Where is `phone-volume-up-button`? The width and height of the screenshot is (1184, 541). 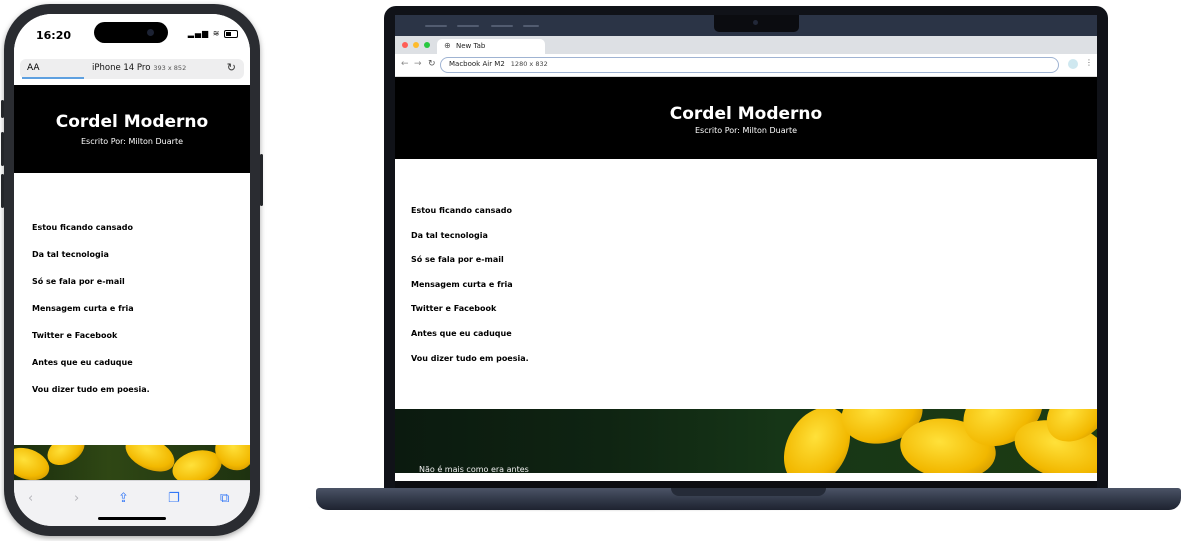 phone-volume-up-button is located at coordinates (2, 149).